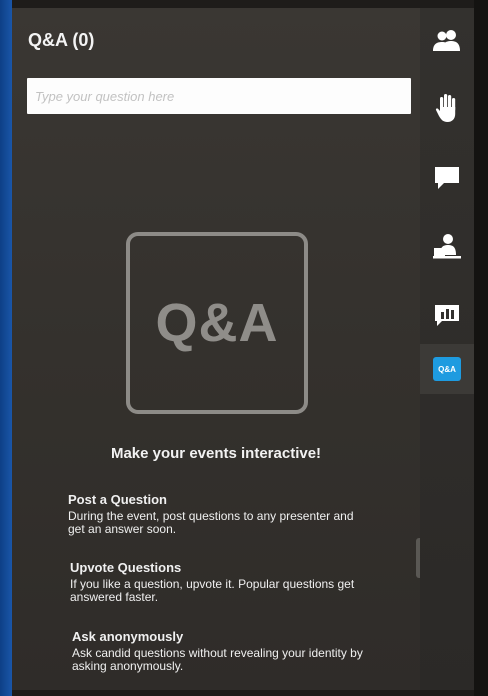  Describe the element at coordinates (117, 499) in the screenshot. I see `feature-title: Post a Question` at that location.